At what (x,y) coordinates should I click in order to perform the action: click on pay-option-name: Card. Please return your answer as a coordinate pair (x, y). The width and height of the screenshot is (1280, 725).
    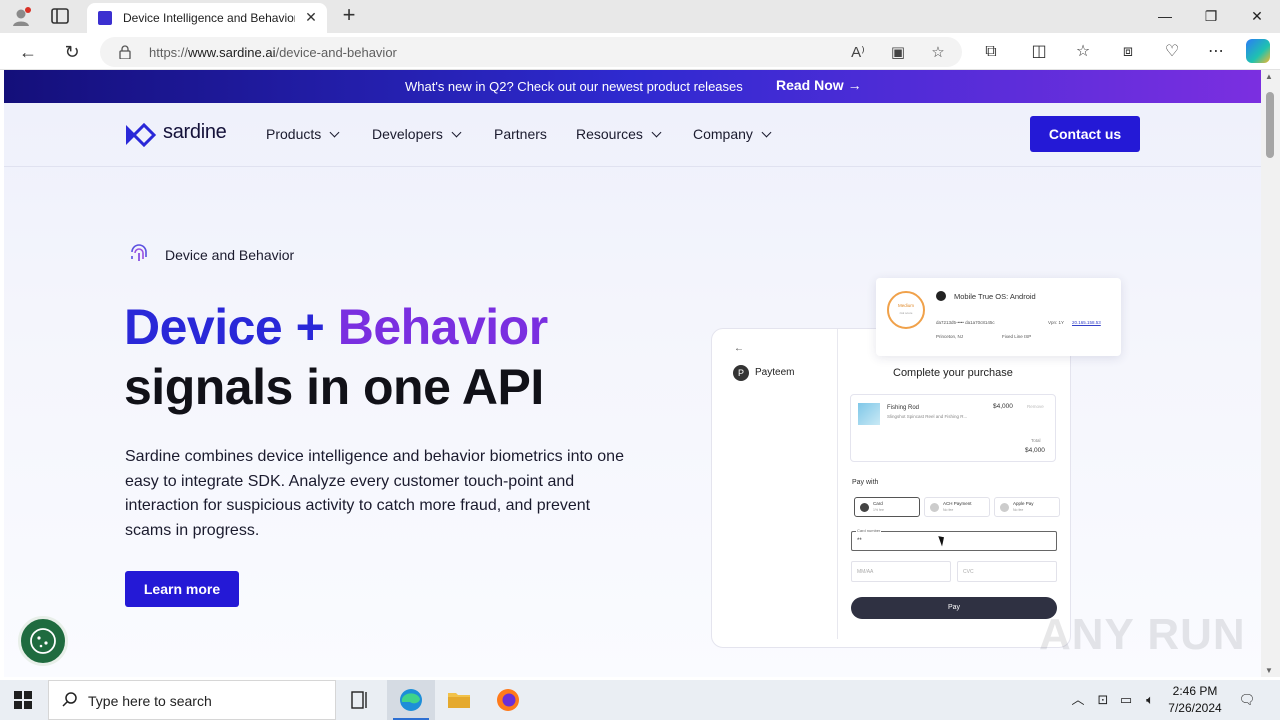
    Looking at the image, I should click on (878, 503).